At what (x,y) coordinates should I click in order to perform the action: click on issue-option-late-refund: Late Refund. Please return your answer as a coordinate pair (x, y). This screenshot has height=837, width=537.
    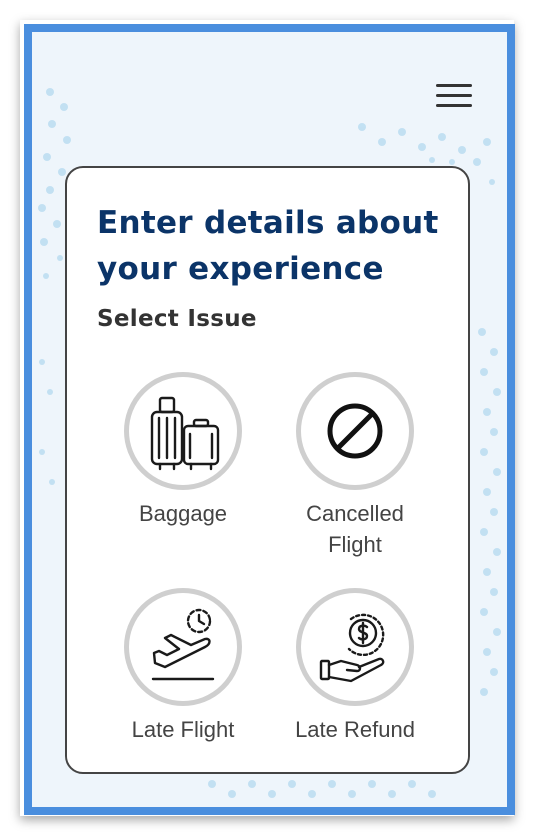
    Looking at the image, I should click on (355, 666).